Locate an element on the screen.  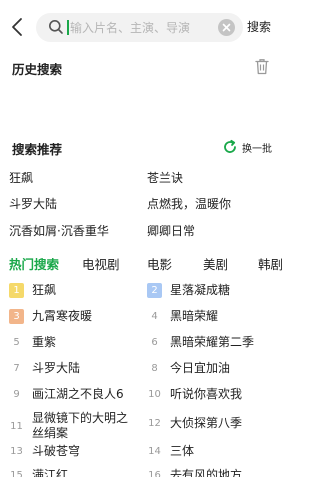
refresh-button: 换一批 is located at coordinates (247, 147).